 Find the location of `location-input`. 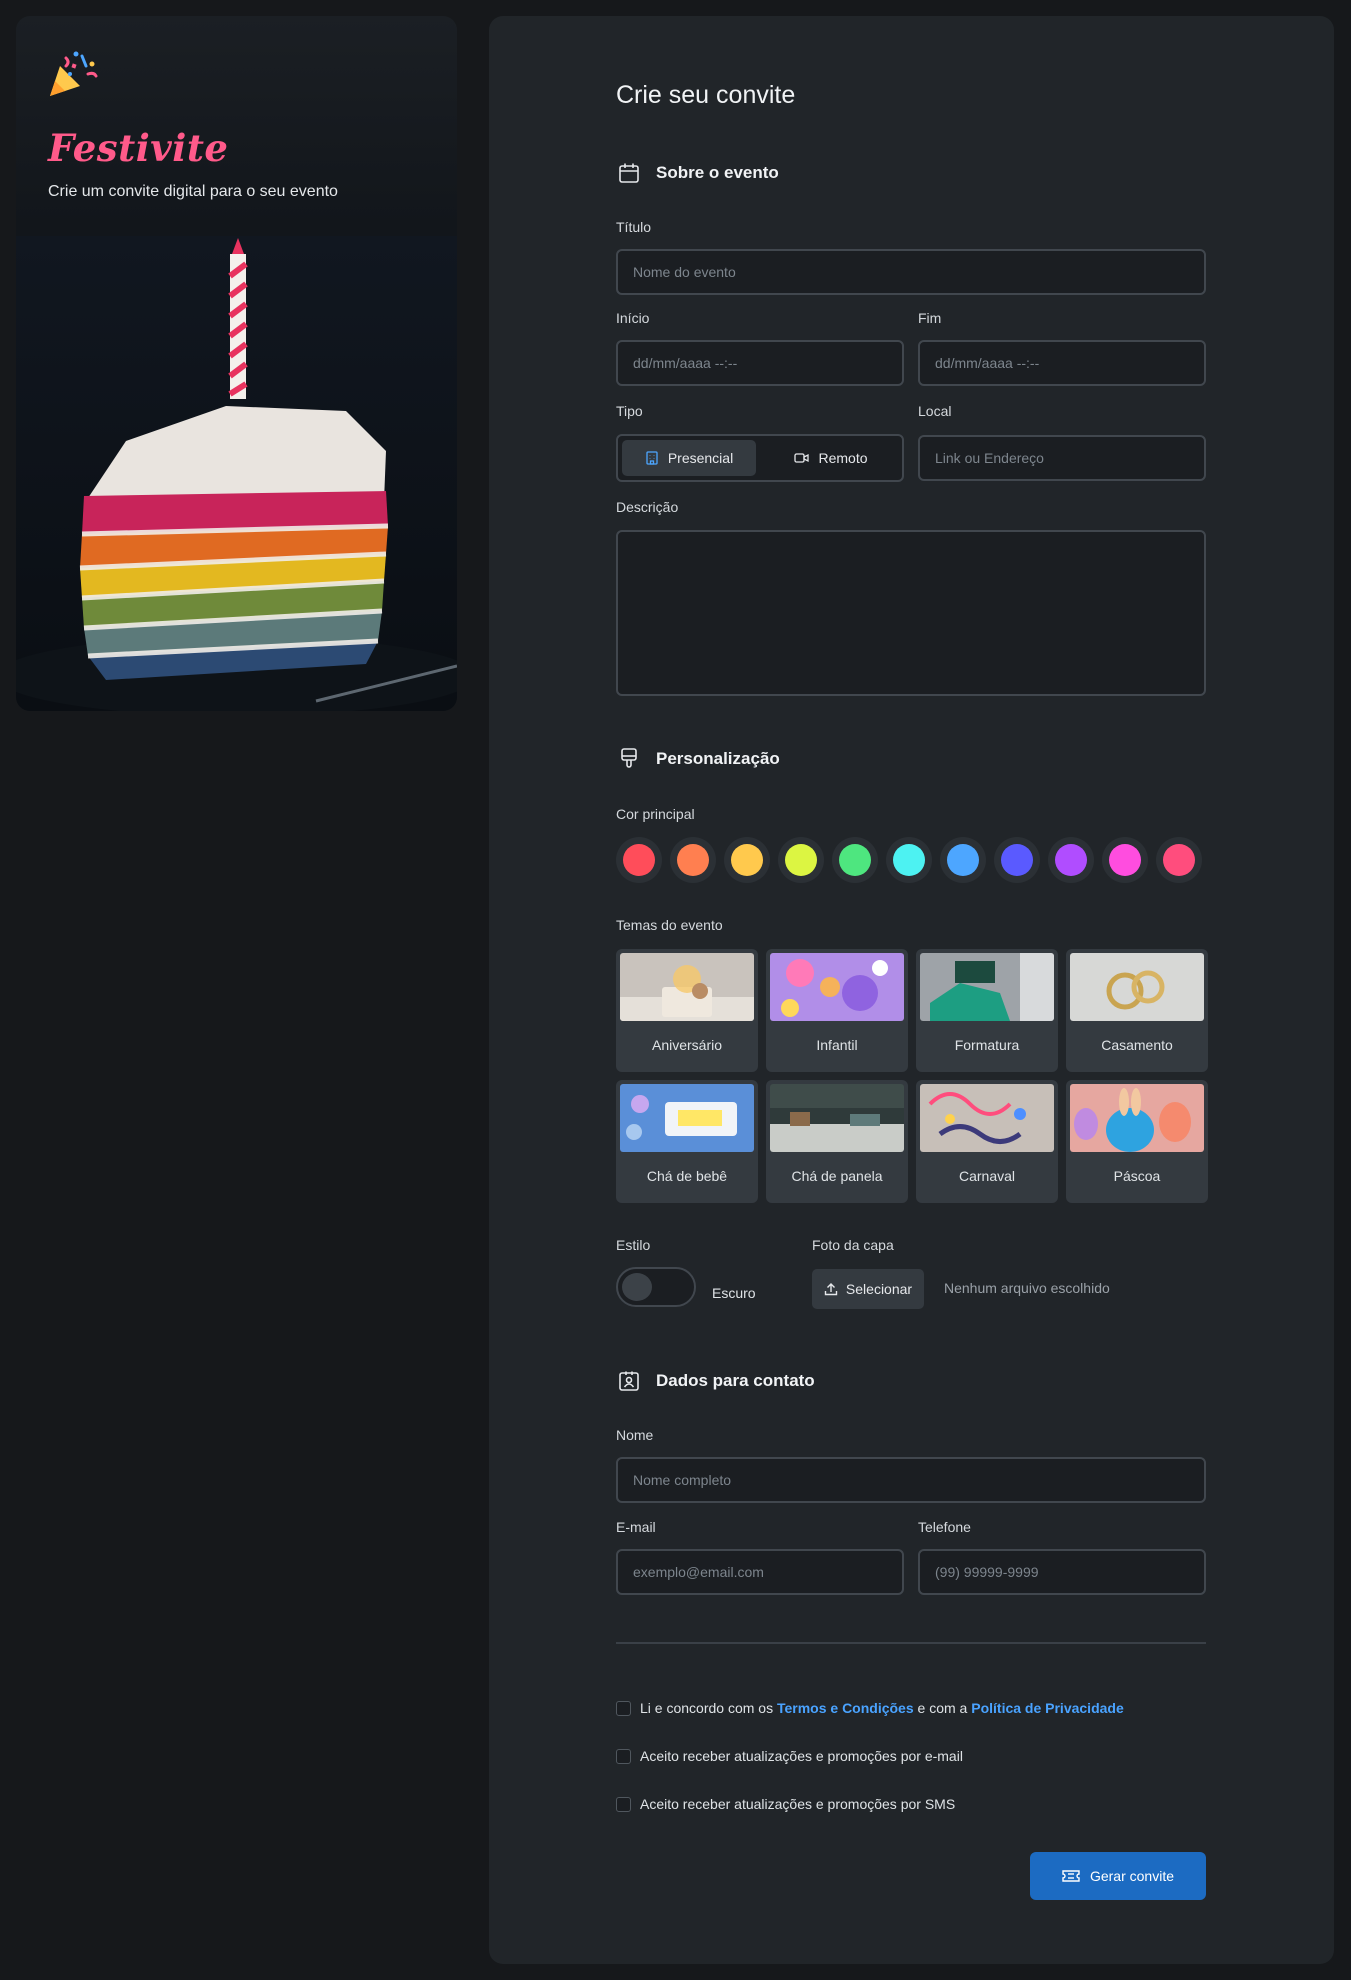

location-input is located at coordinates (1062, 458).